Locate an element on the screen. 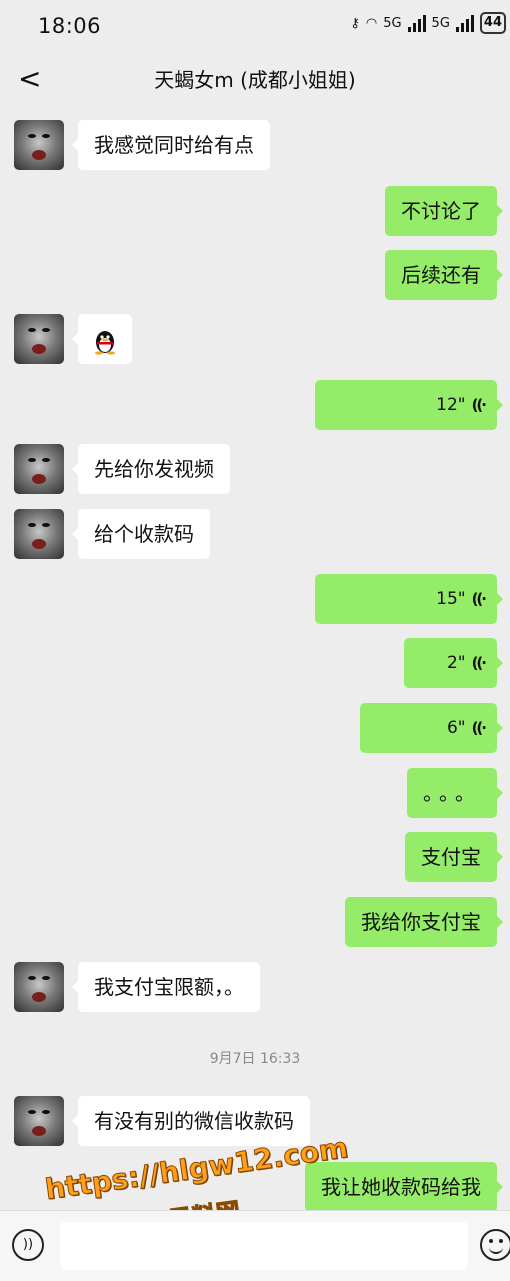  message-bubble: 我支付宝限额，。 is located at coordinates (166, 987).